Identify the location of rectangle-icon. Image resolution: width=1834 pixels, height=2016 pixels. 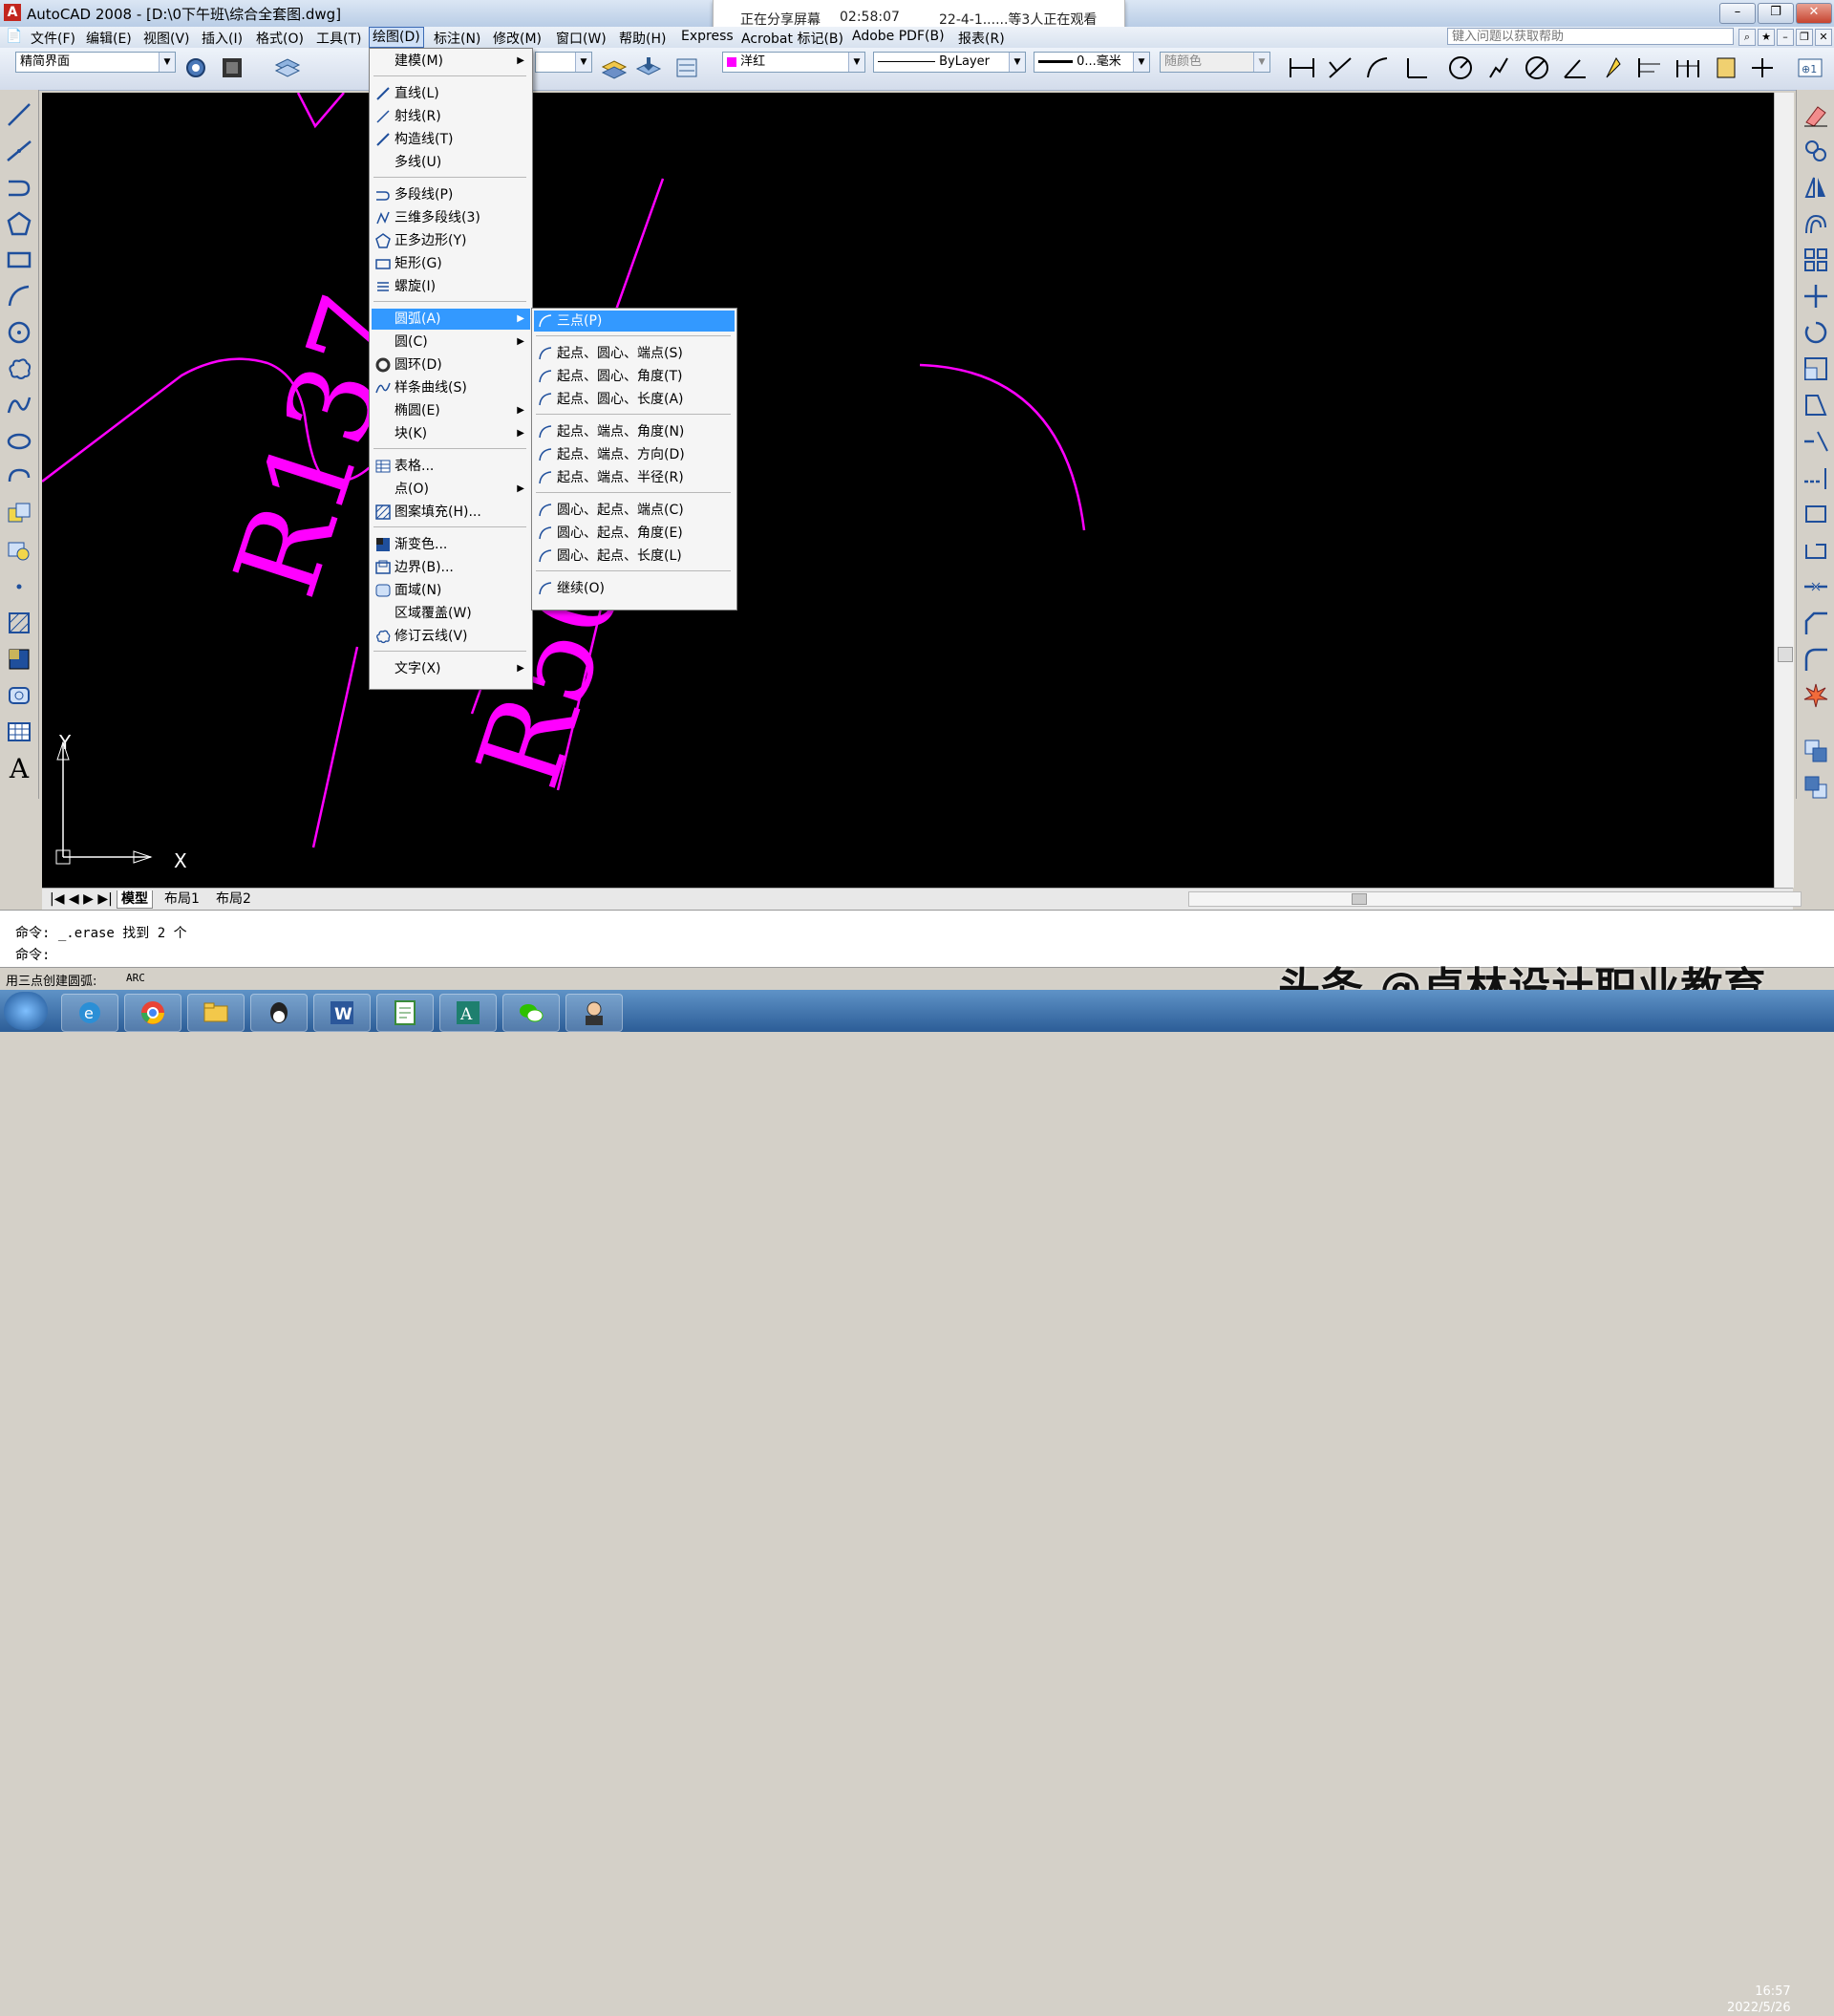
(19, 260).